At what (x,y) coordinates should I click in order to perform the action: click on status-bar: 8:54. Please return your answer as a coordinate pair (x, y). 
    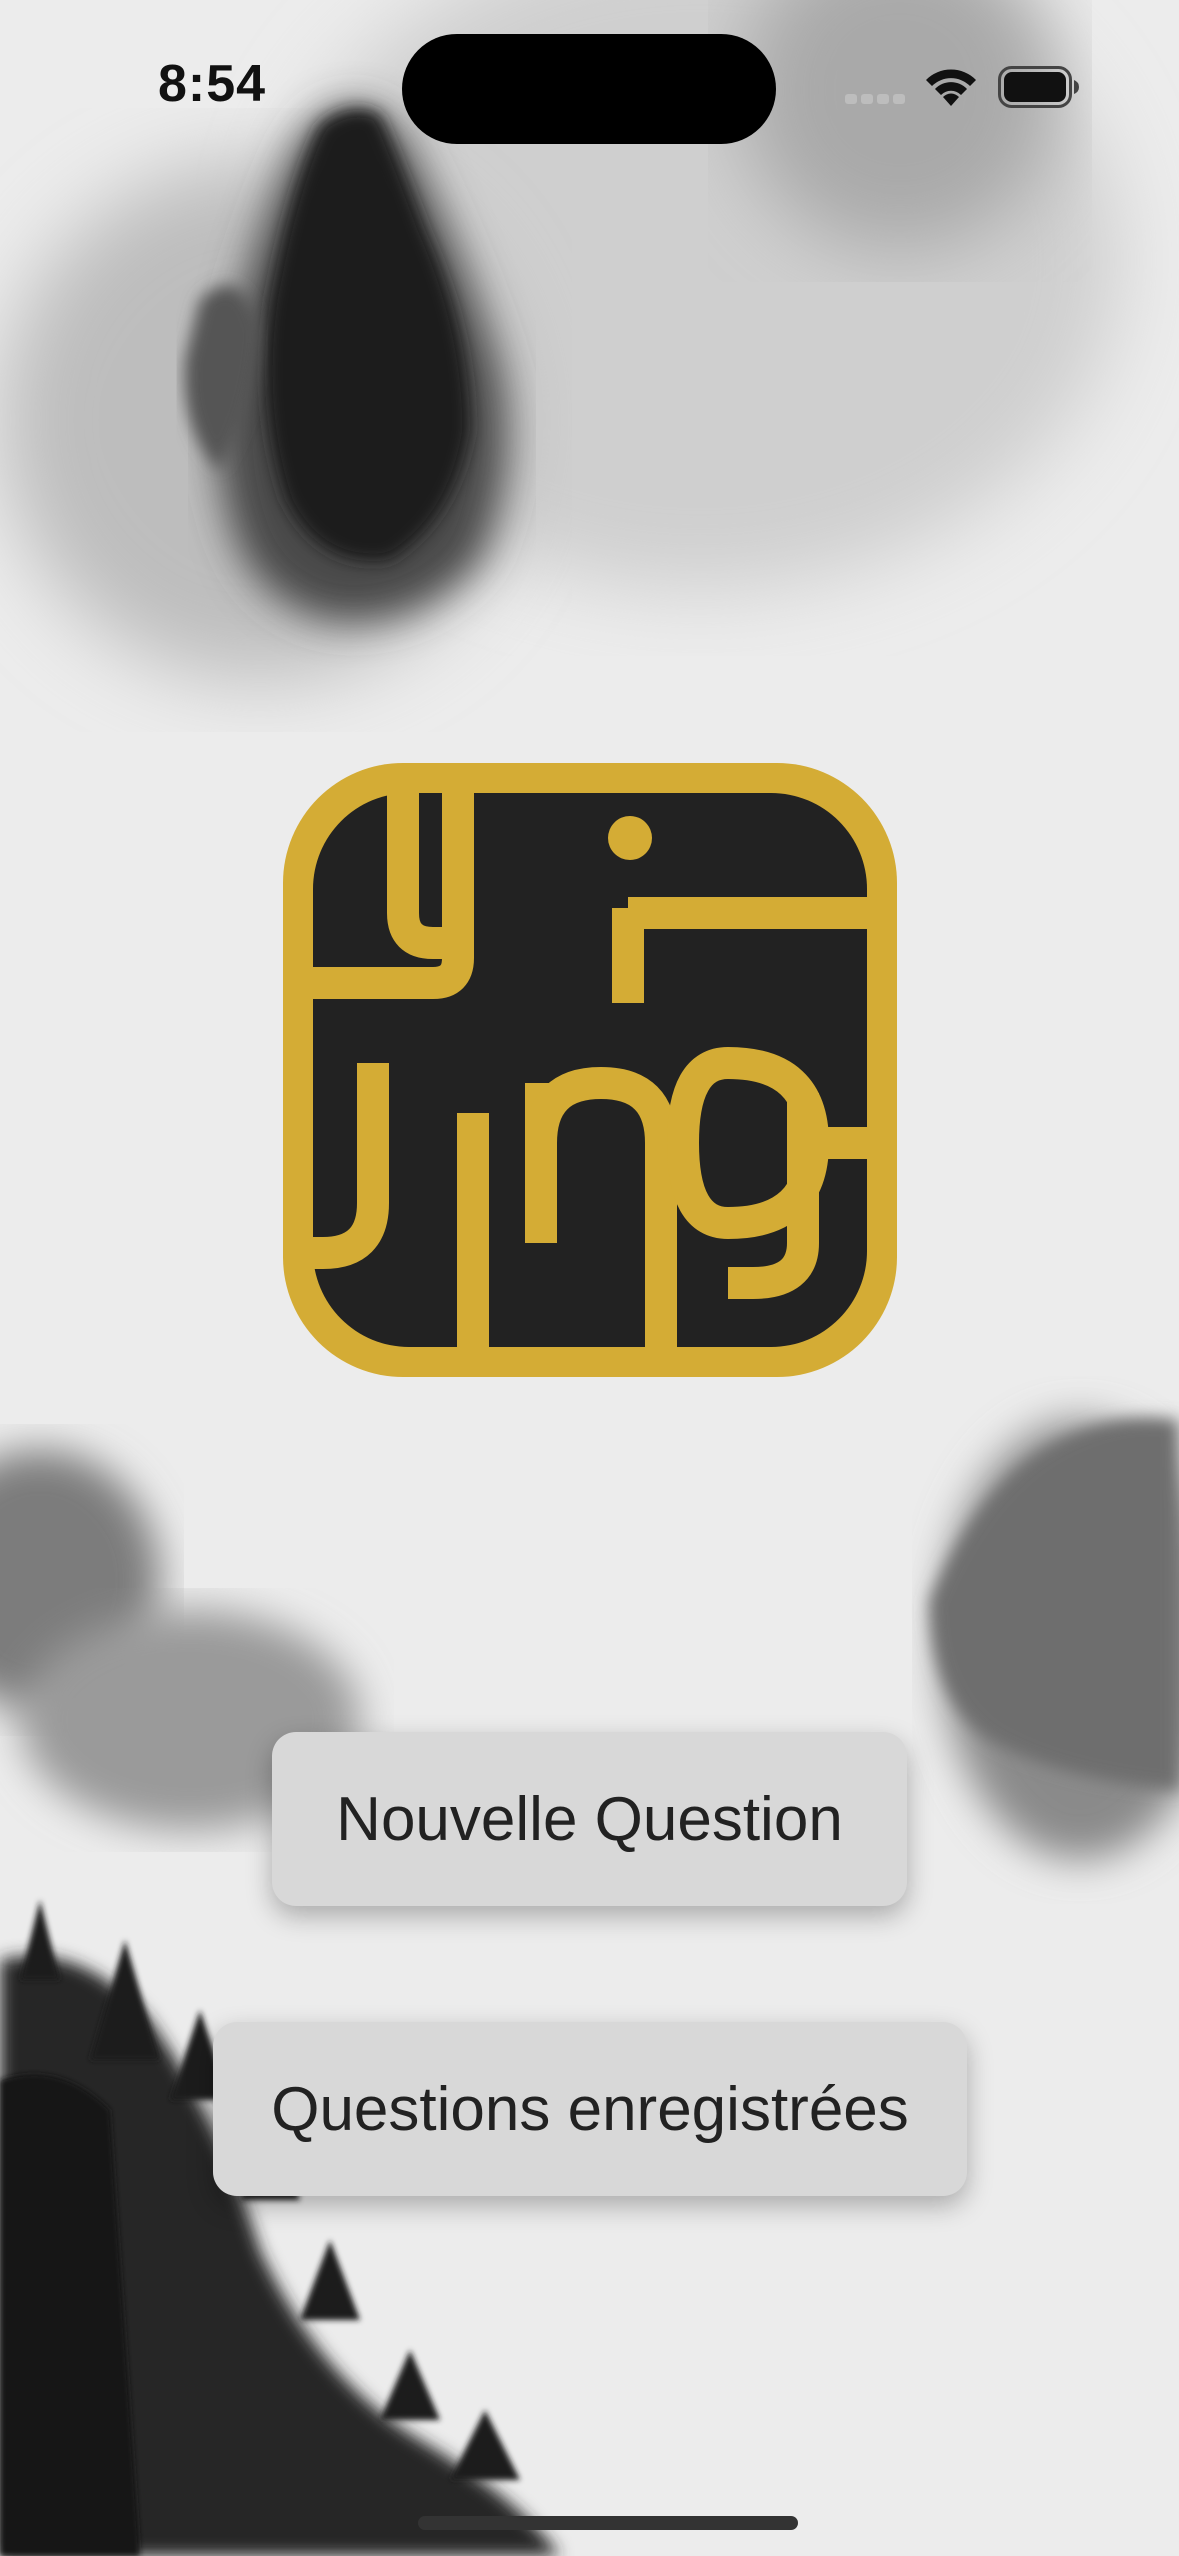
    Looking at the image, I should click on (589, 85).